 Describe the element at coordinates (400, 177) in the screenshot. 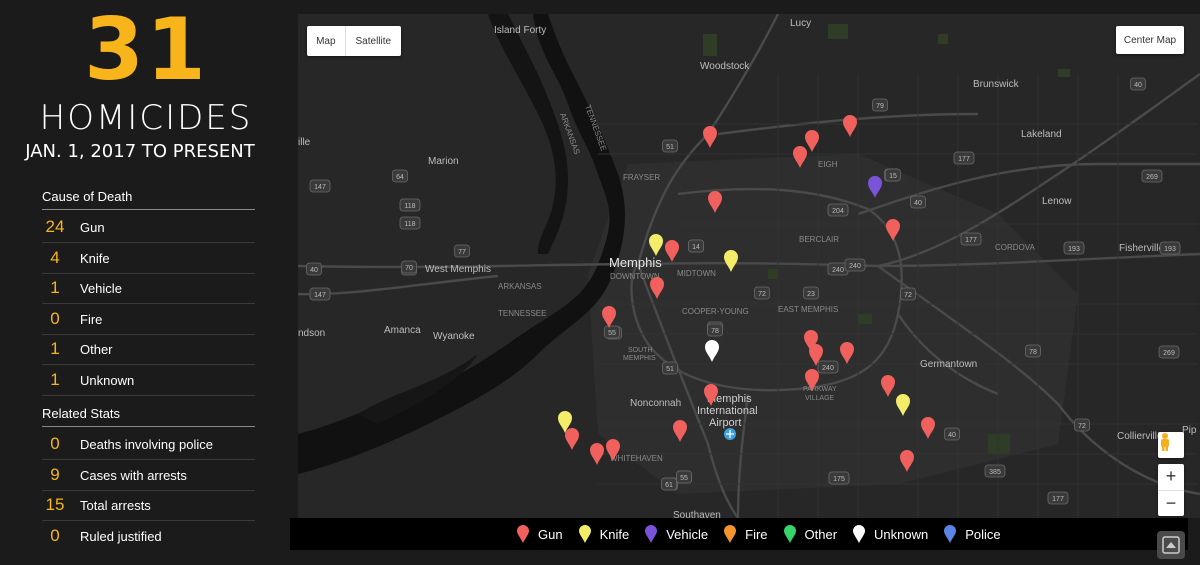

I see `highway-shield-label: 64` at that location.